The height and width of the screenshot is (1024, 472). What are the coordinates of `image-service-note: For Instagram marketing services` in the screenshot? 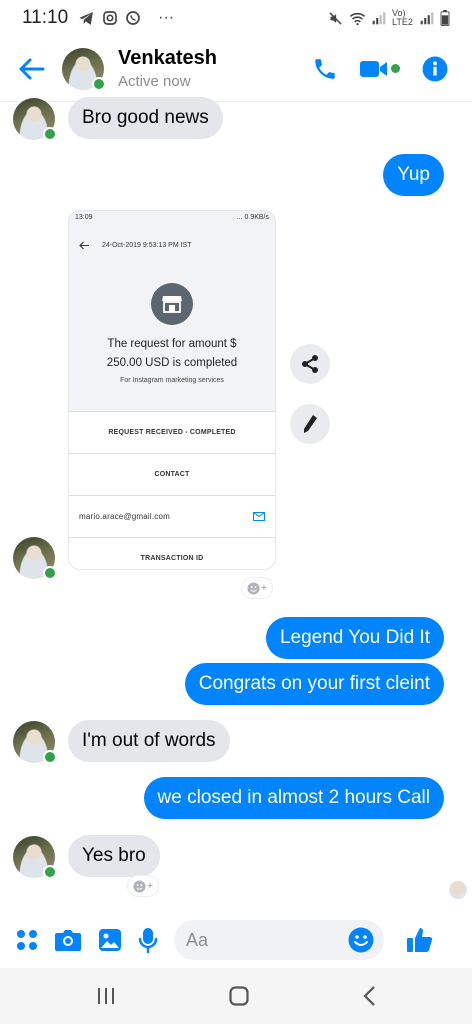 It's located at (172, 380).